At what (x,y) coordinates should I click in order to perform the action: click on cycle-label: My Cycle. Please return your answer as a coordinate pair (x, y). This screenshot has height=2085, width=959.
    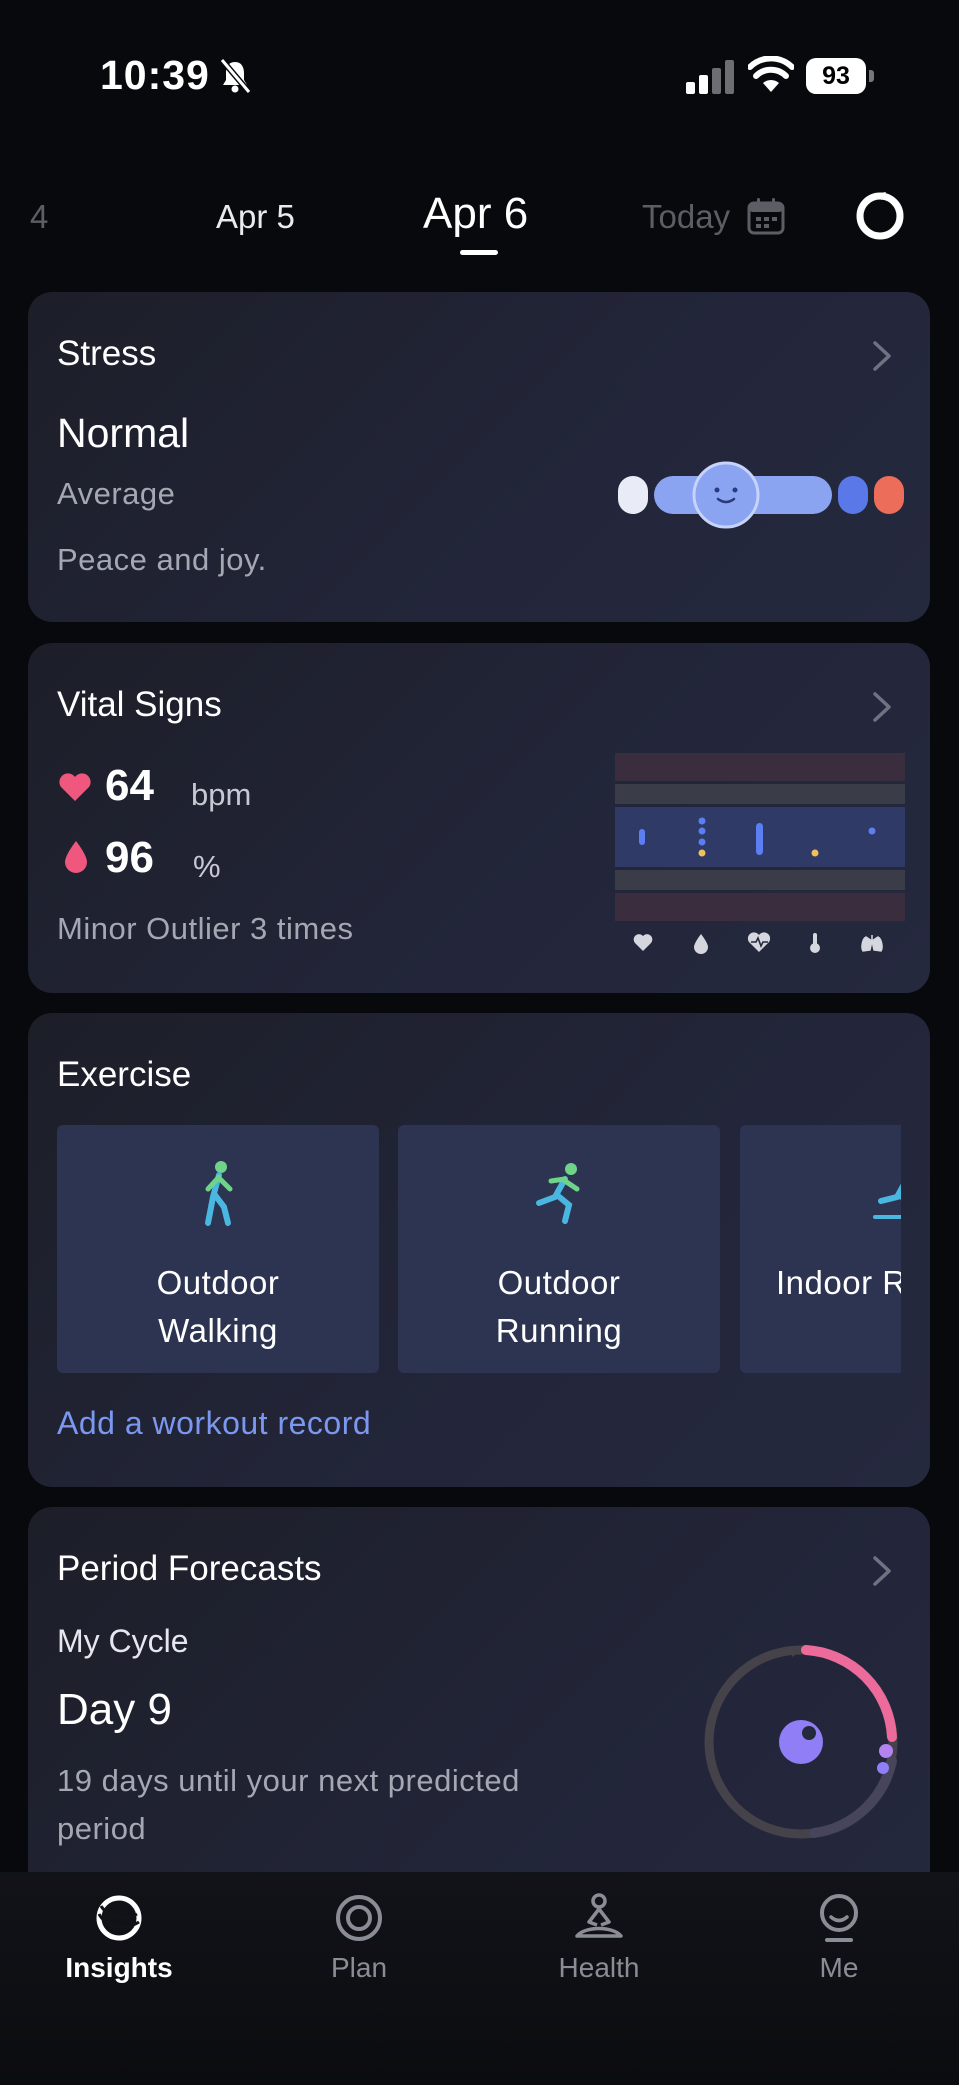
    Looking at the image, I should click on (123, 1641).